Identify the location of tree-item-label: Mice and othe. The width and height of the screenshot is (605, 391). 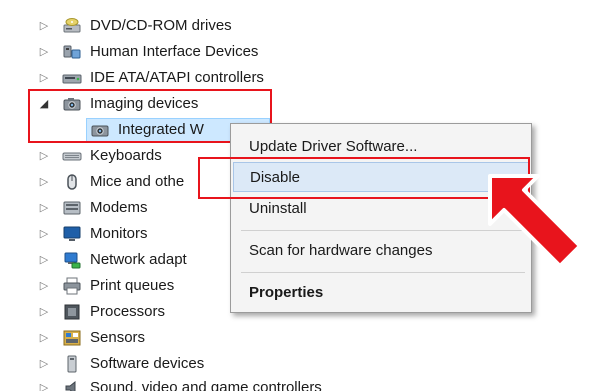
(137, 181).